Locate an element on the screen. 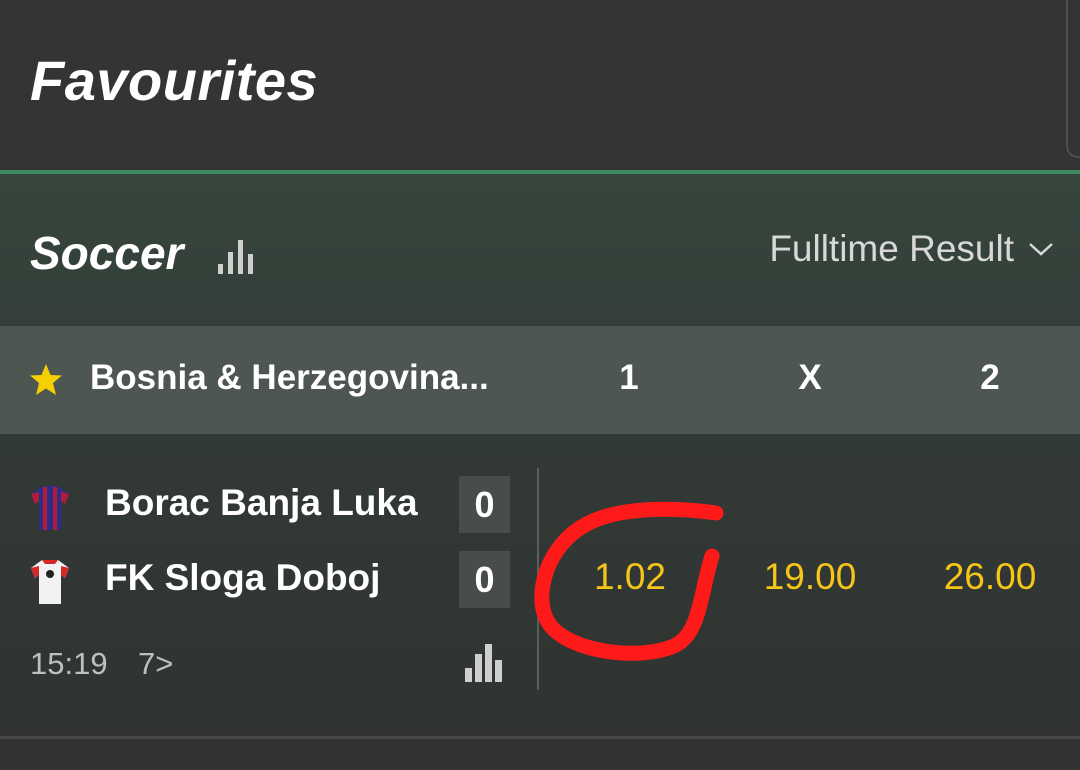 The width and height of the screenshot is (1080, 770). footer-divider is located at coordinates (540, 753).